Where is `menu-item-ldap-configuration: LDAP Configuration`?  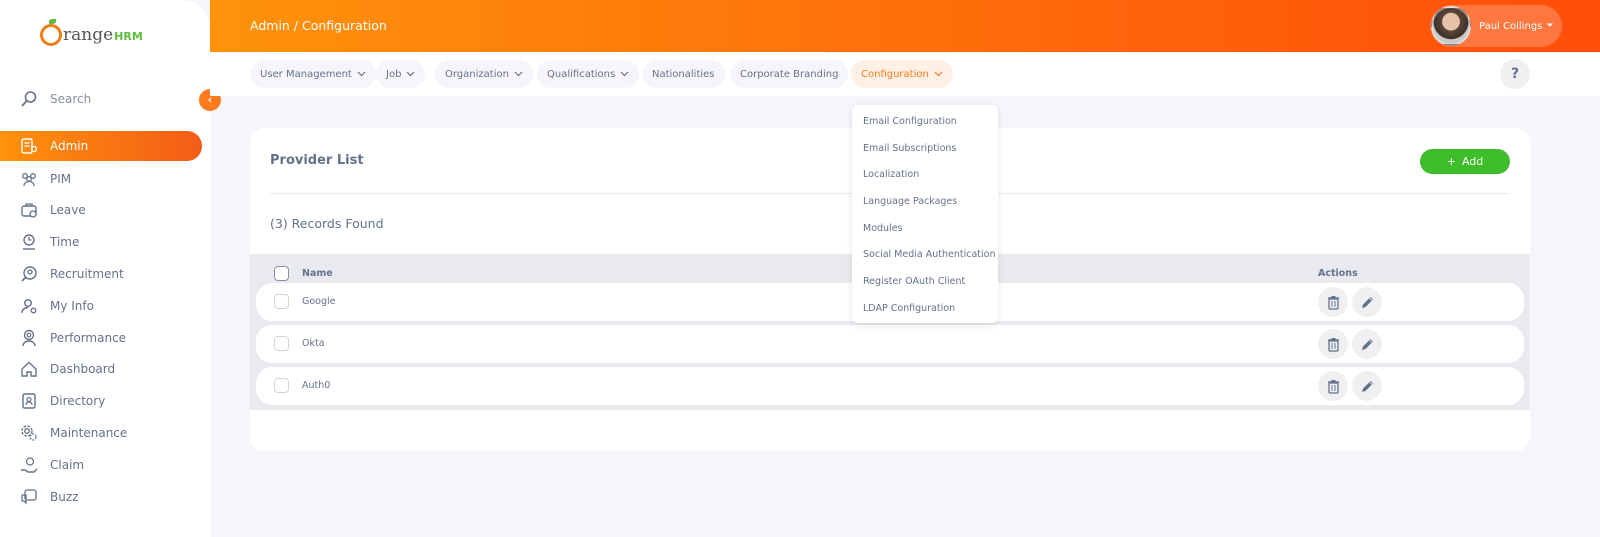
menu-item-ldap-configuration: LDAP Configuration is located at coordinates (925, 309).